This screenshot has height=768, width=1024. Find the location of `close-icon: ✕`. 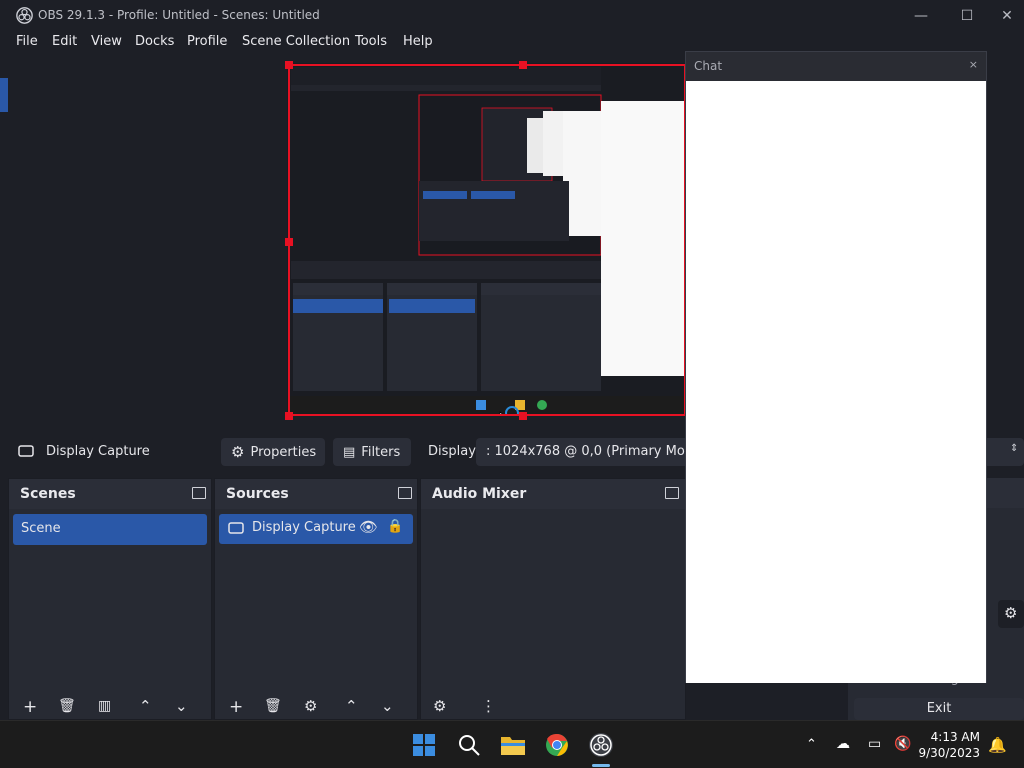

close-icon: ✕ is located at coordinates (1007, 16).